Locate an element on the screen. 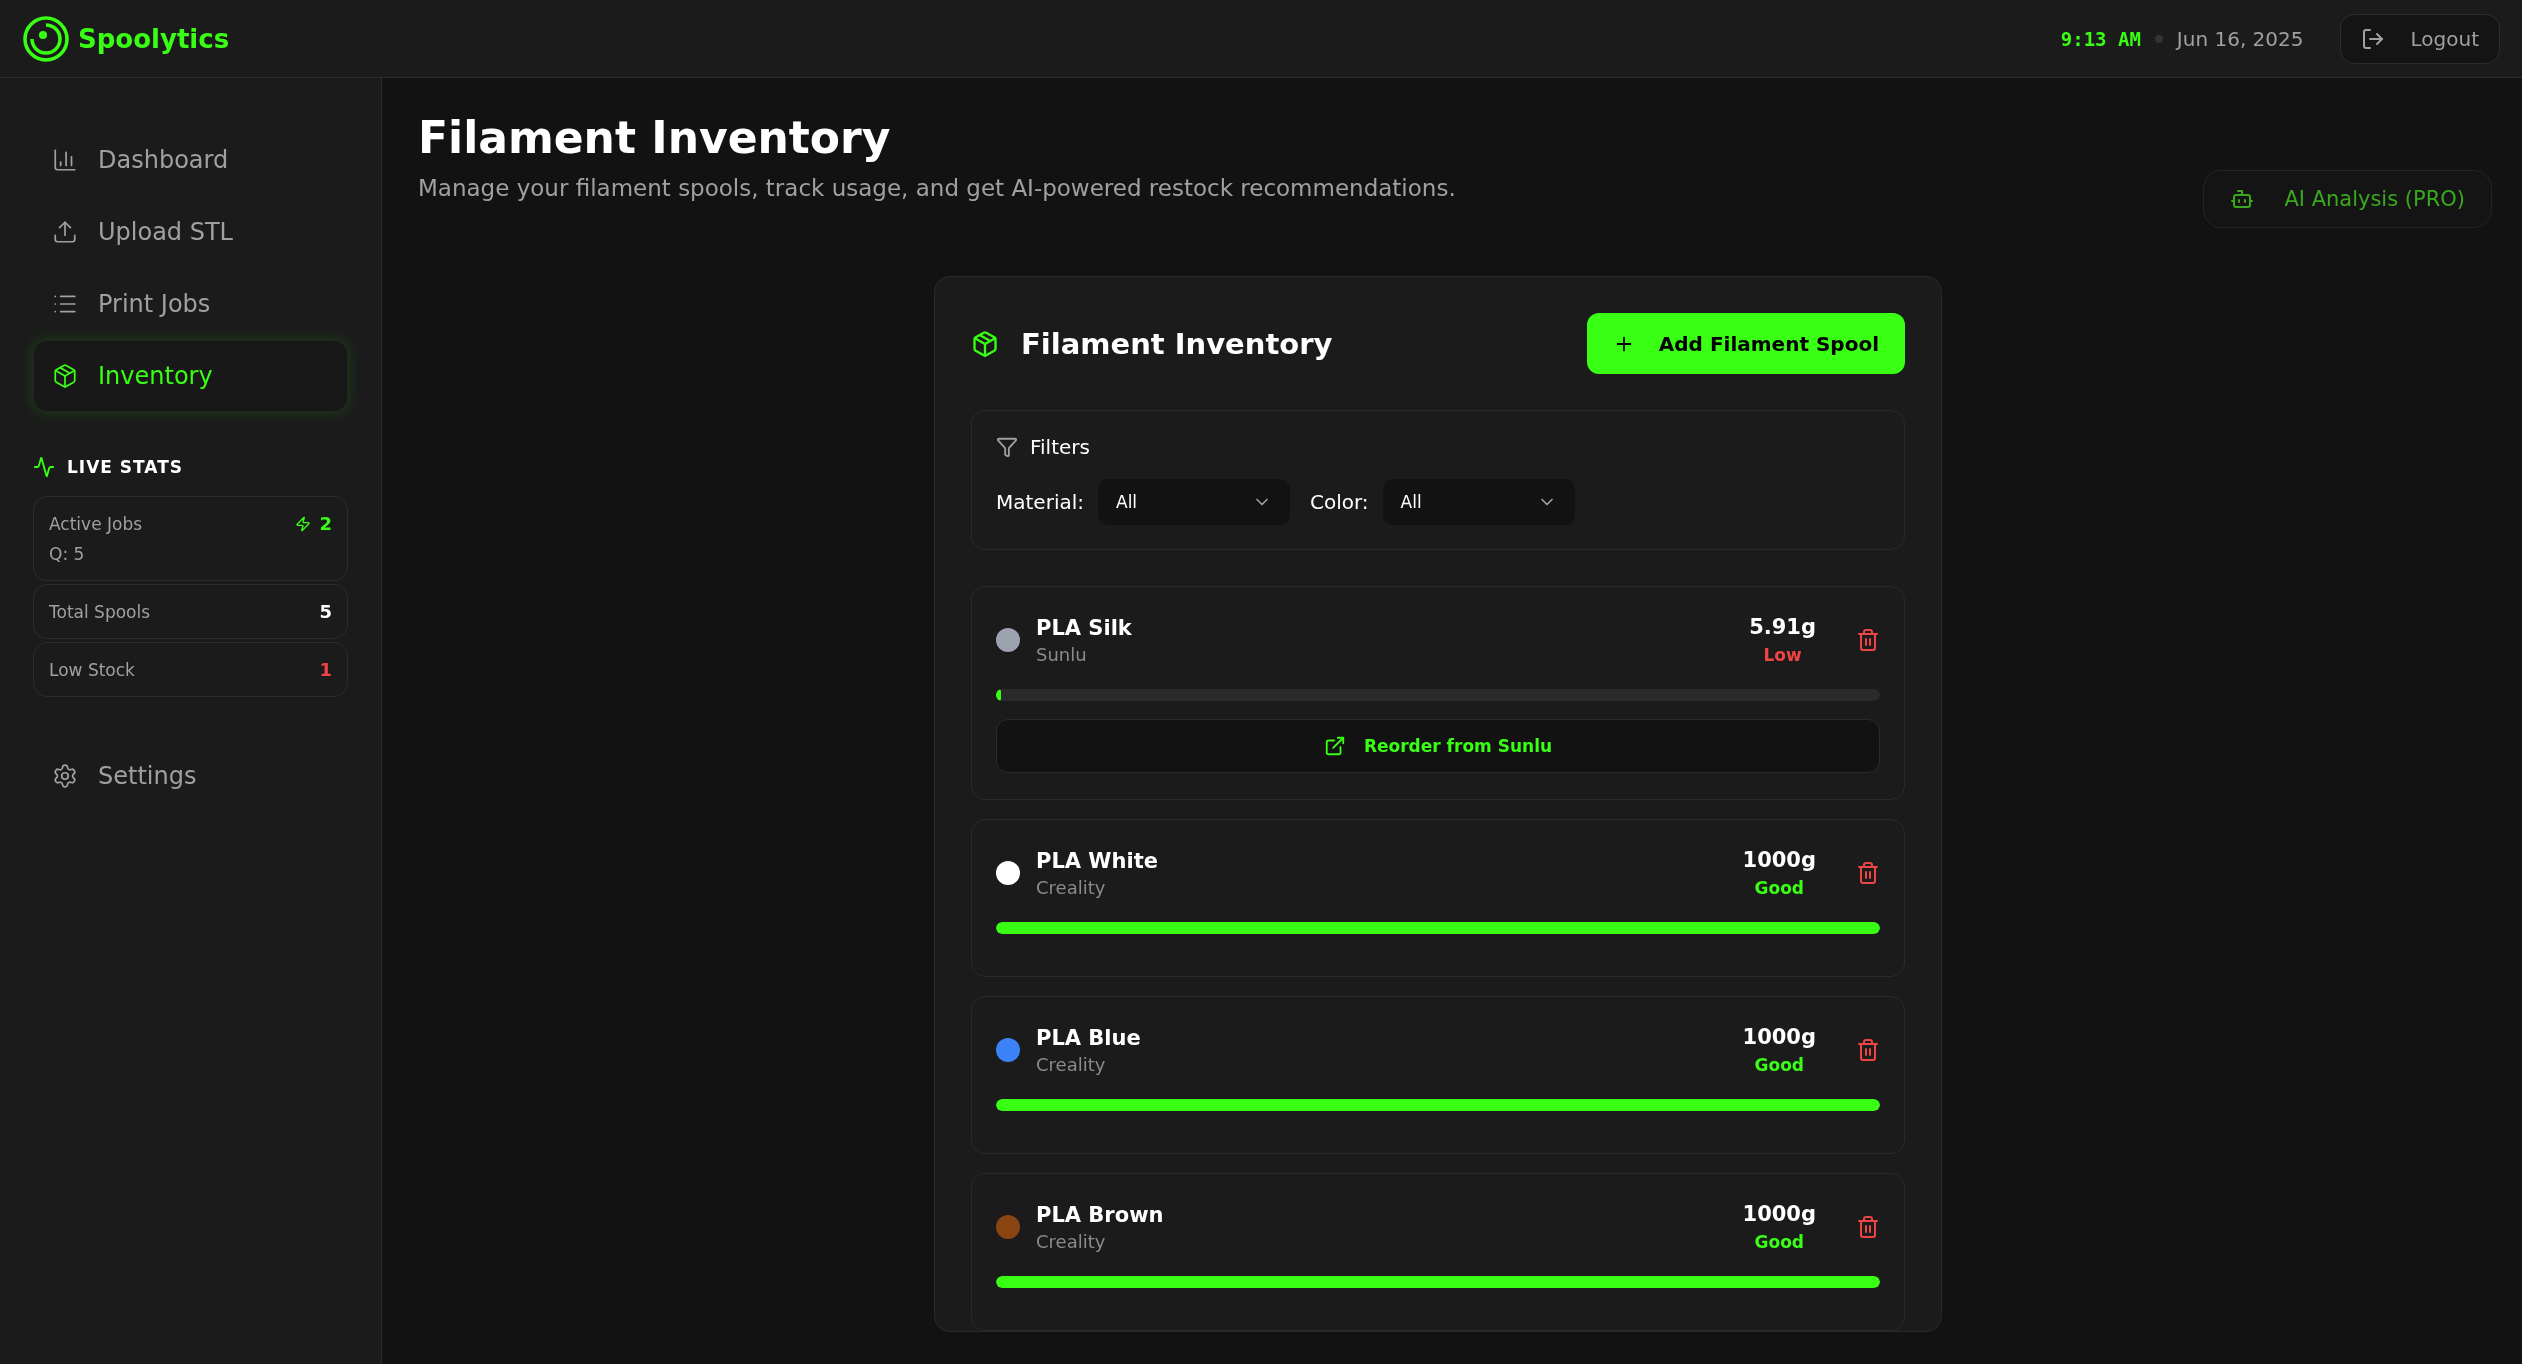 This screenshot has width=2522, height=1364. pulse-icon is located at coordinates (44, 467).